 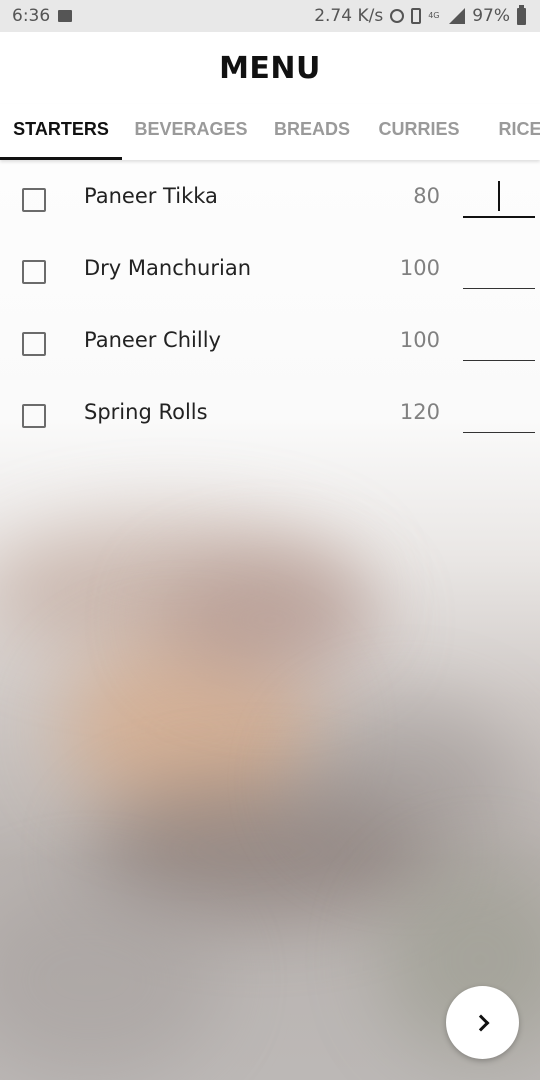 I want to click on network-speed: 2.74 K/s, so click(x=349, y=16).